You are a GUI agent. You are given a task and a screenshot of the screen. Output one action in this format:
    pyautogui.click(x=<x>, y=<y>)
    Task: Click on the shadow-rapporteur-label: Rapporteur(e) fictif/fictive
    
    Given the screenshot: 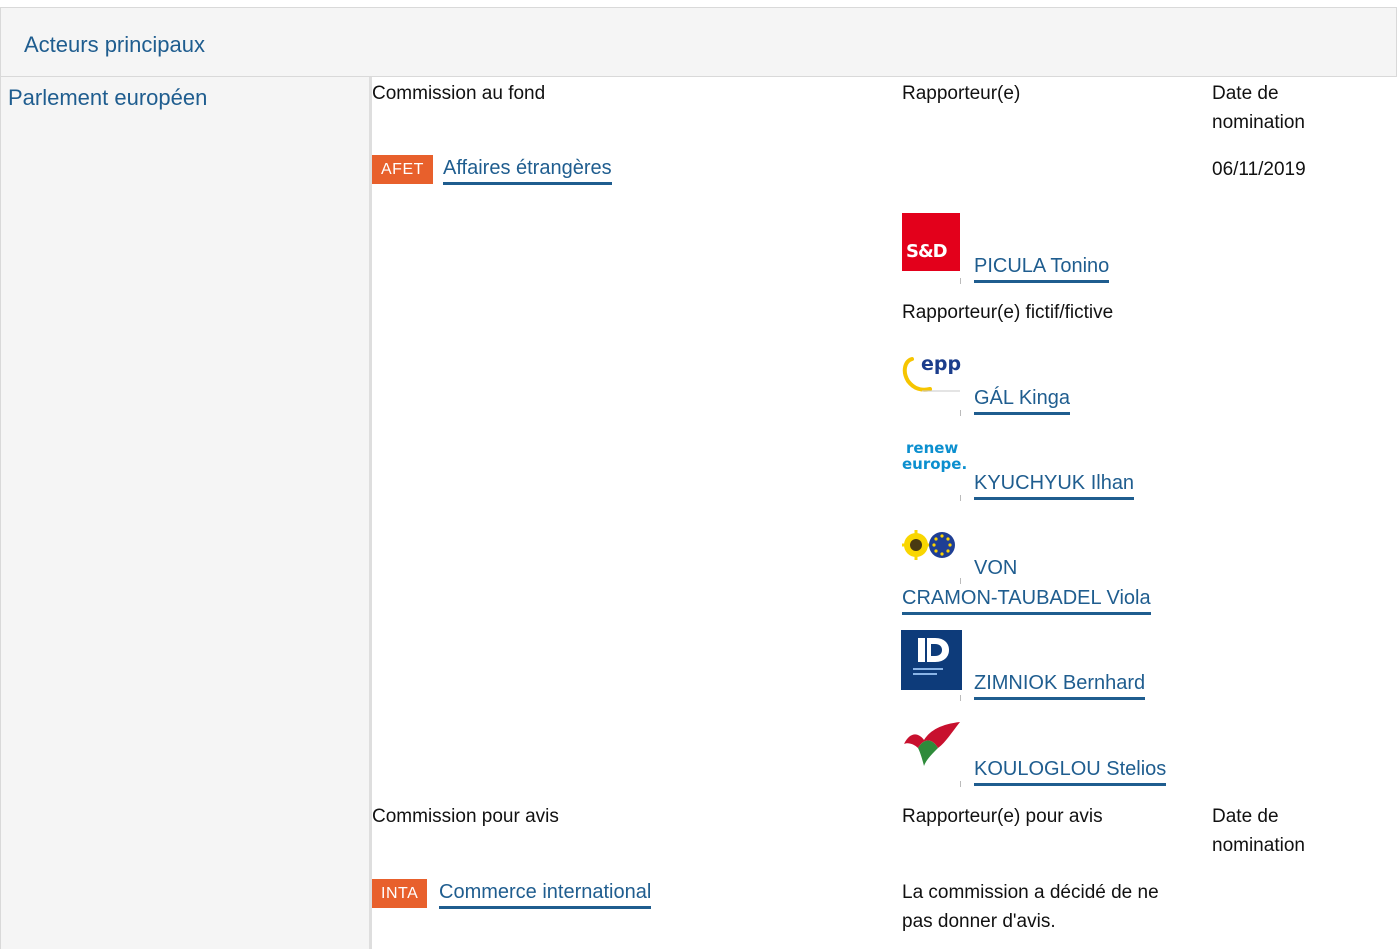 What is the action you would take?
    pyautogui.click(x=1008, y=312)
    